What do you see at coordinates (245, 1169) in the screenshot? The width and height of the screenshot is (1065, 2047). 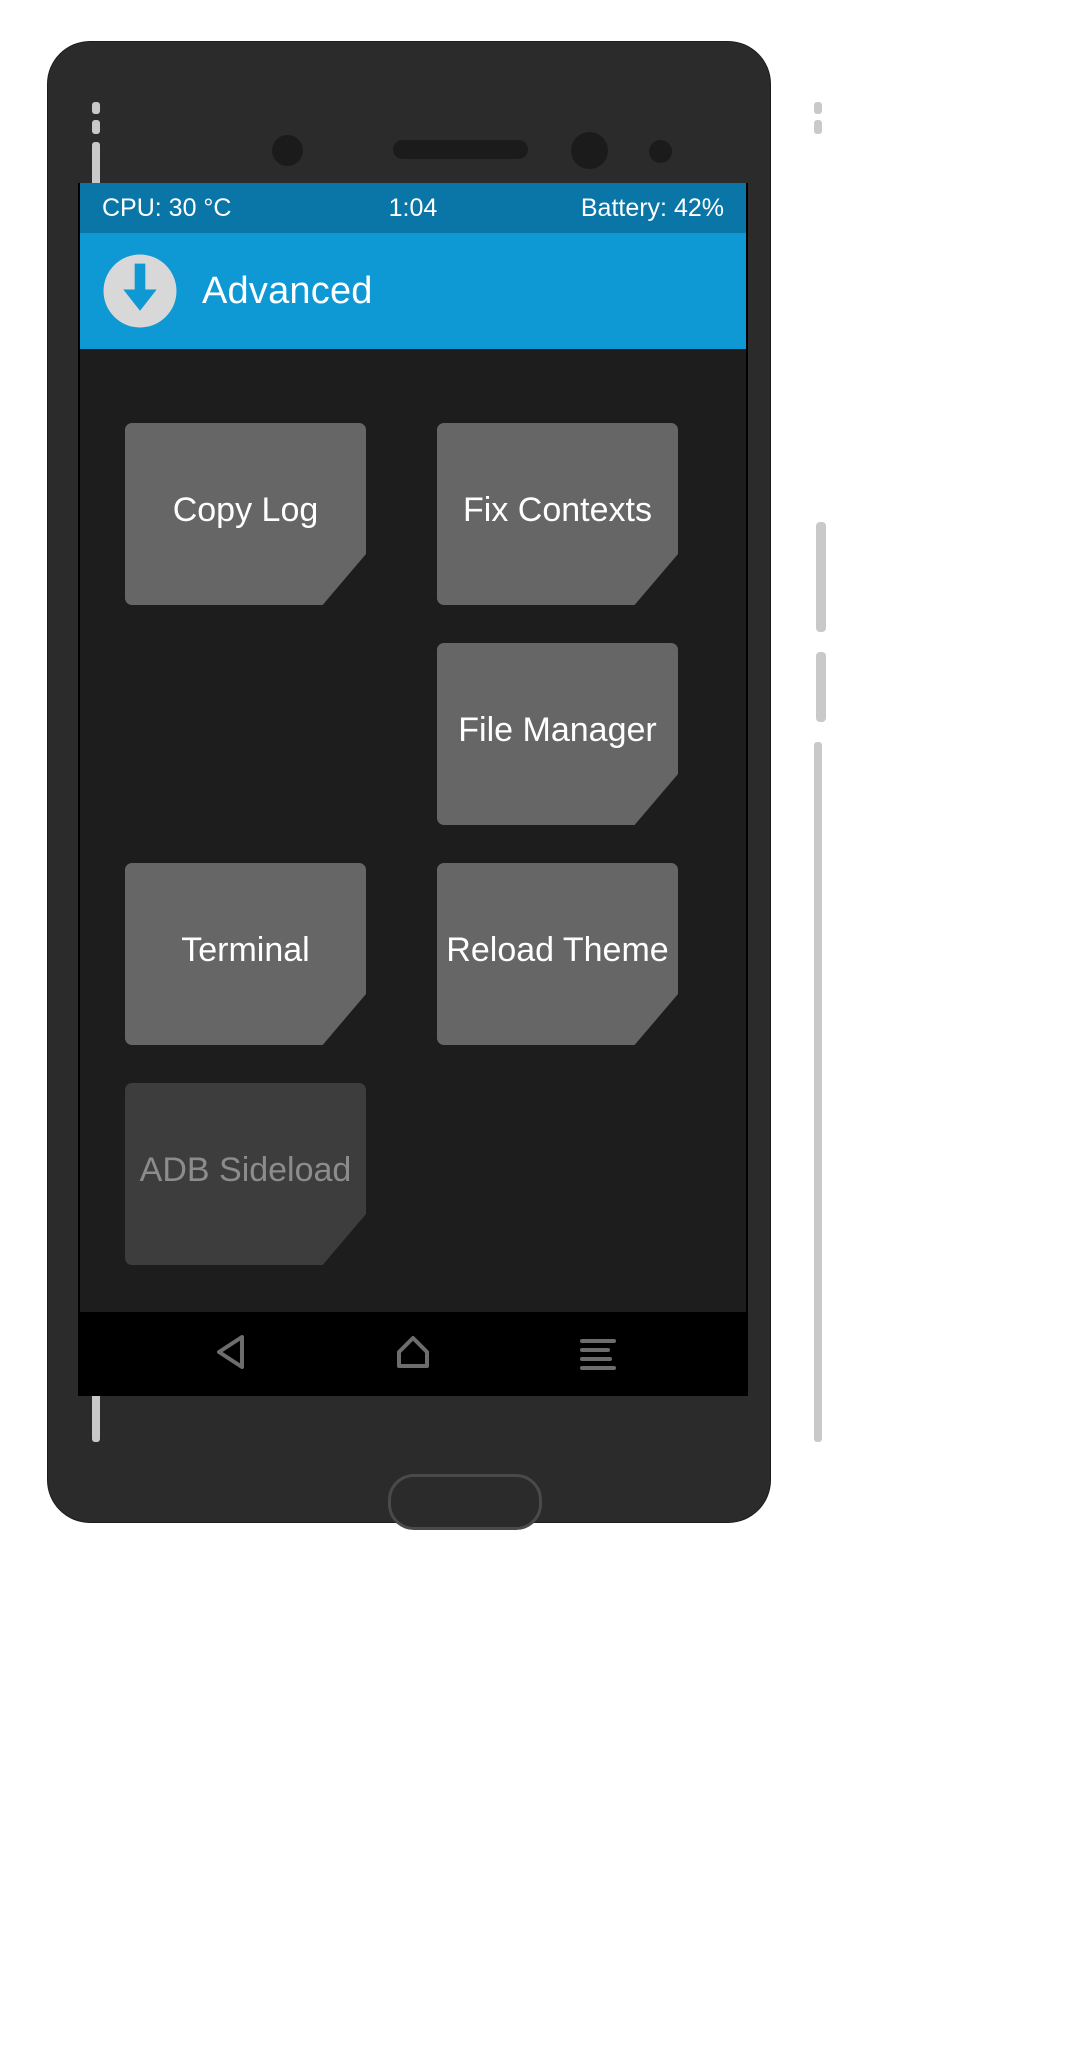 I see `button-label: ADB Sideload` at bounding box center [245, 1169].